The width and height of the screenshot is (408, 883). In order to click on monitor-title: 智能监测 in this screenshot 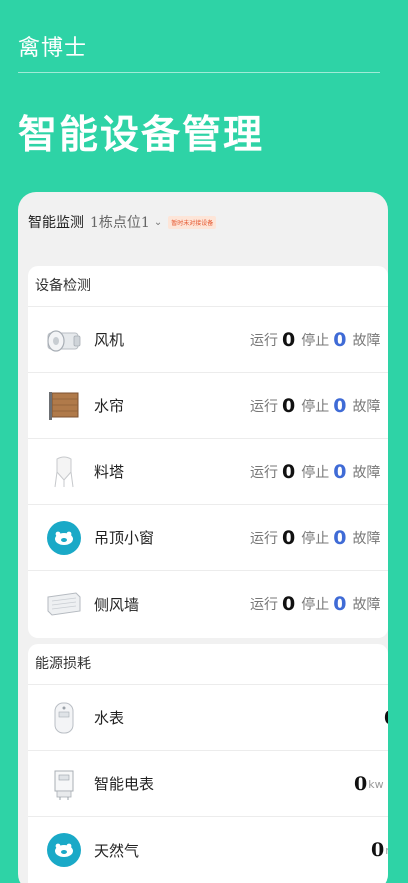, I will do `click(56, 223)`.